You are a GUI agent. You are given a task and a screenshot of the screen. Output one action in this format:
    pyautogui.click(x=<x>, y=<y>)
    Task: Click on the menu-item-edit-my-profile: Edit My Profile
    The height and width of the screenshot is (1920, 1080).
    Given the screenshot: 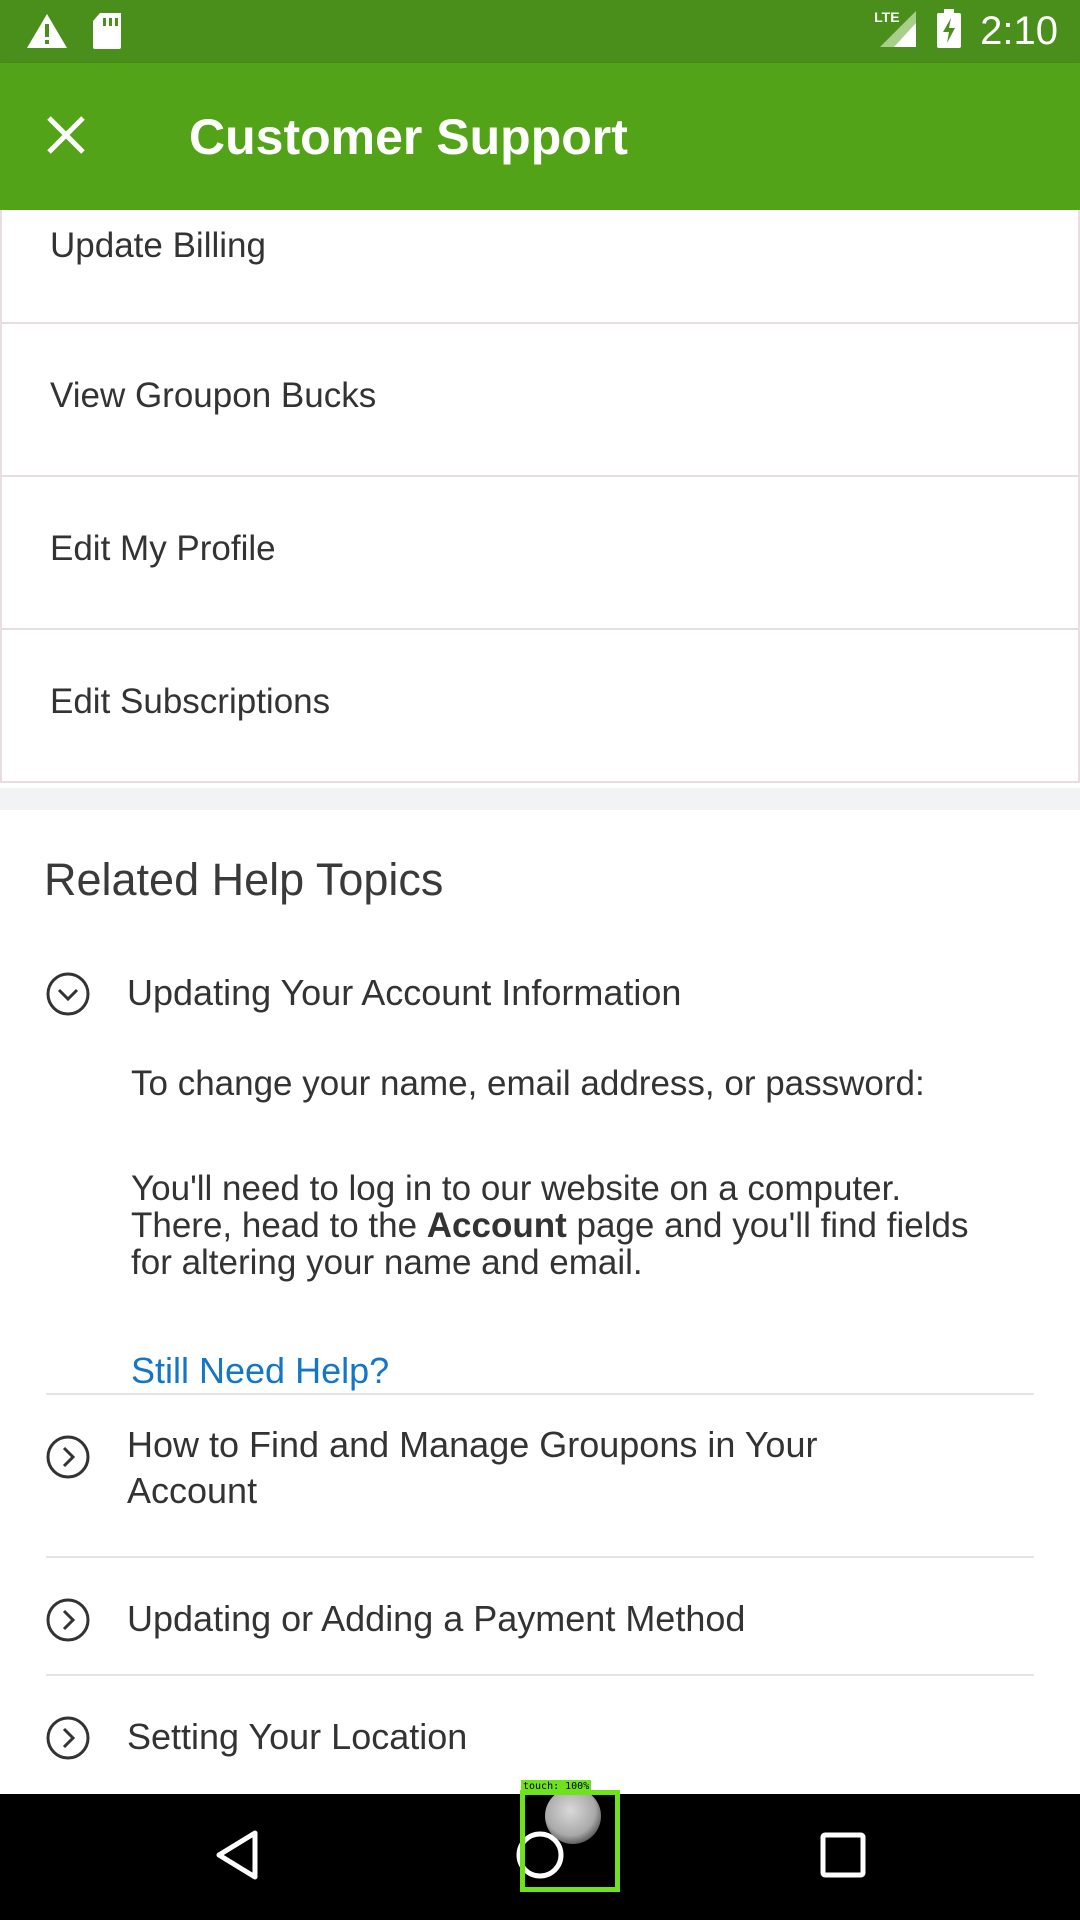 What is the action you would take?
    pyautogui.click(x=540, y=553)
    